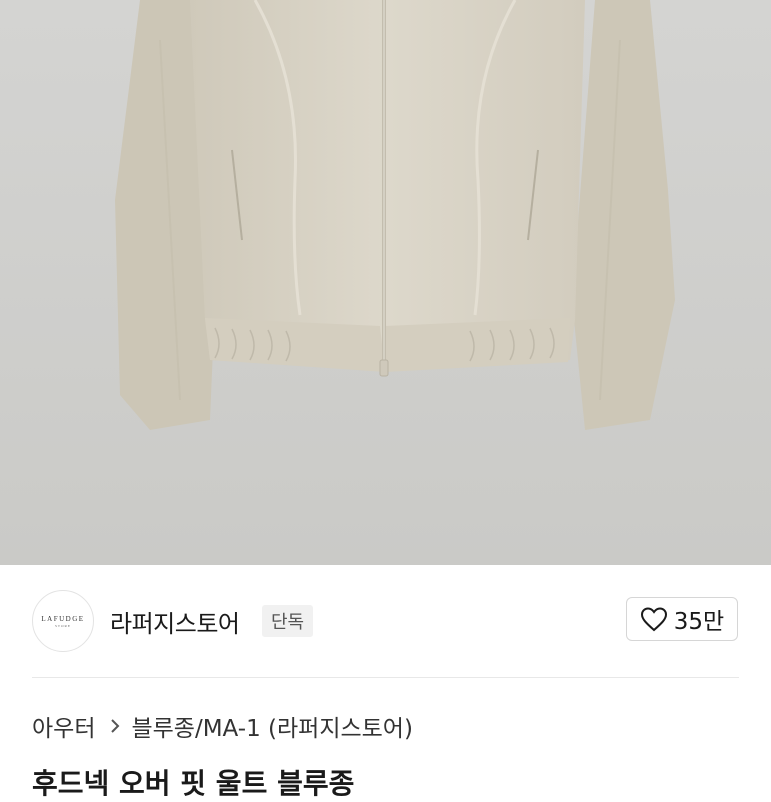 The height and width of the screenshot is (802, 771). I want to click on breadcrumb: 아우터 블루종/MA-1 (라퍼지스토어), so click(222, 726).